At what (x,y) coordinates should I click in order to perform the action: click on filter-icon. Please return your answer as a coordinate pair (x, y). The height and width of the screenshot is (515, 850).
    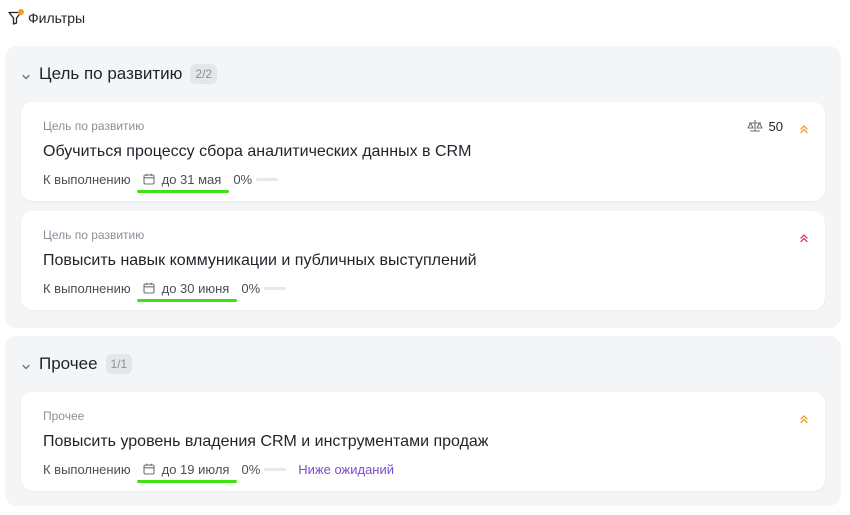
    Looking at the image, I should click on (16, 17).